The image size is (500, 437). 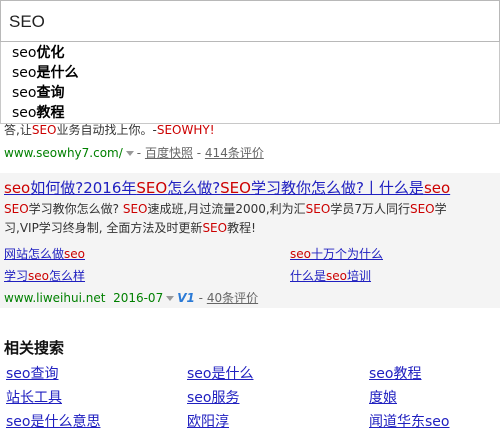 I want to click on snippet-text: 业务自动找上你。-, so click(x=106, y=130).